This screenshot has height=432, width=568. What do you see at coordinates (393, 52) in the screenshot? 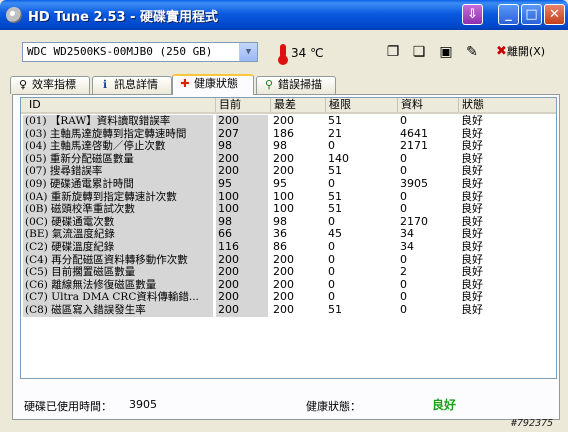
I see `copy-text-icon: ❐` at bounding box center [393, 52].